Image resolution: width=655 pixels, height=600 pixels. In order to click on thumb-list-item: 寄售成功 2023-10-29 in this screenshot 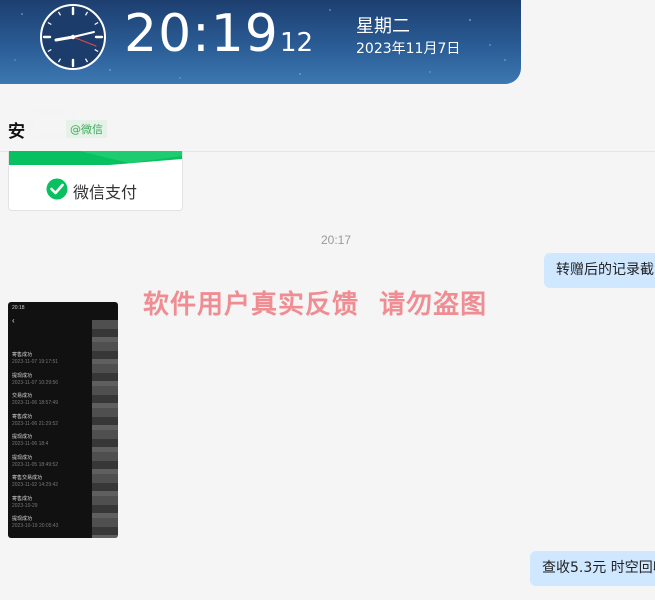, I will do `click(25, 503)`.